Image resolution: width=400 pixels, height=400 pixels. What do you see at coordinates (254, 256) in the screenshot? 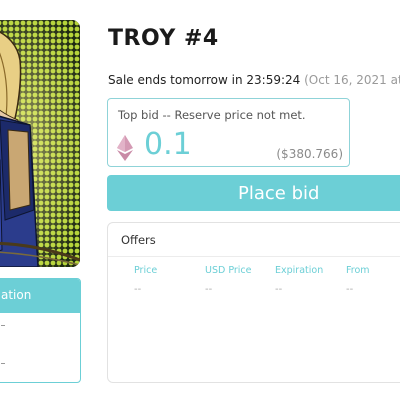
I see `offers-divider` at bounding box center [254, 256].